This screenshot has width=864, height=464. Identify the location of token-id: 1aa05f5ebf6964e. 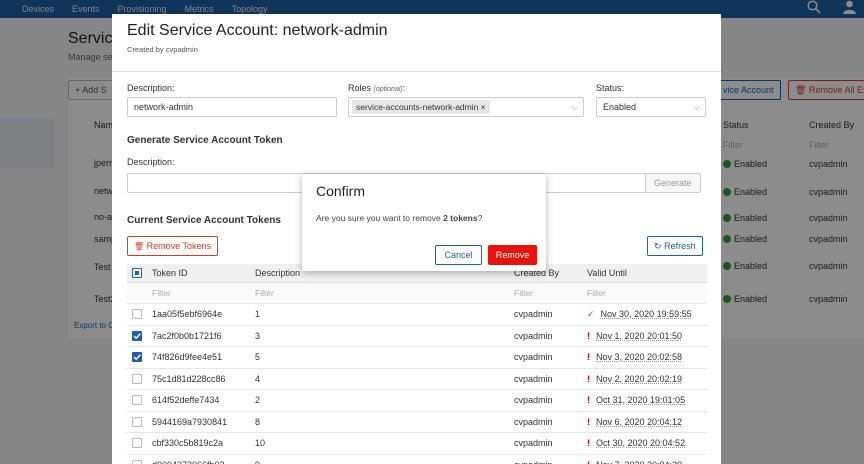
(187, 314).